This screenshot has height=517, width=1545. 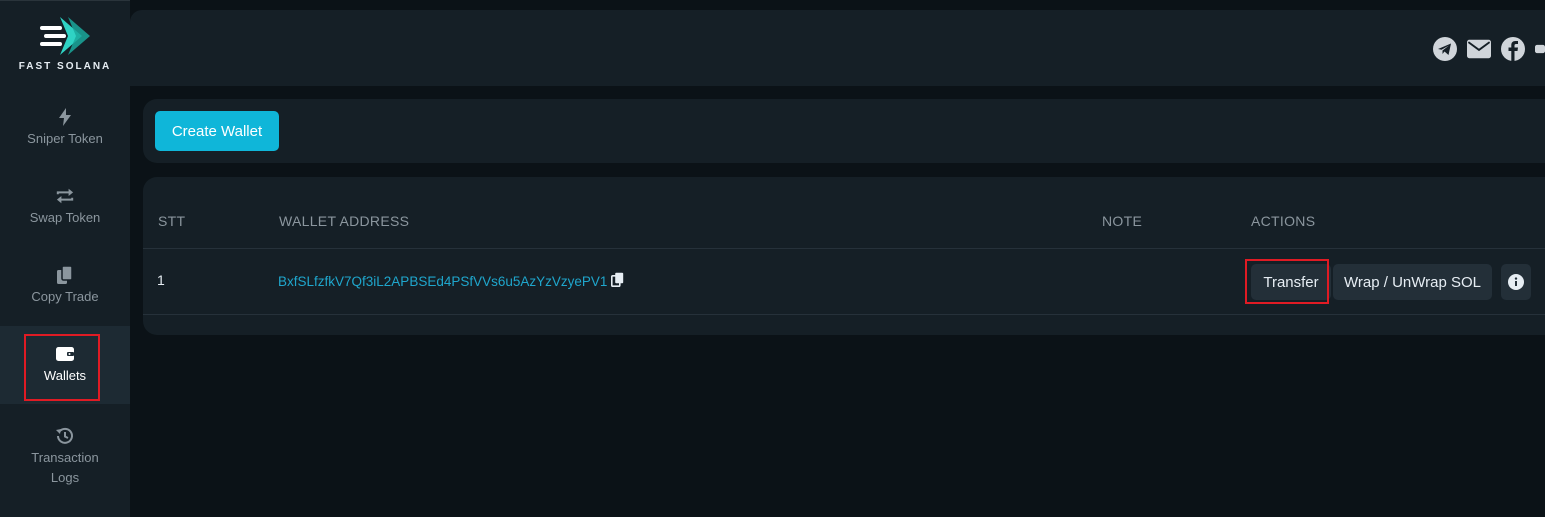 I want to click on swap-icon, so click(x=65, y=196).